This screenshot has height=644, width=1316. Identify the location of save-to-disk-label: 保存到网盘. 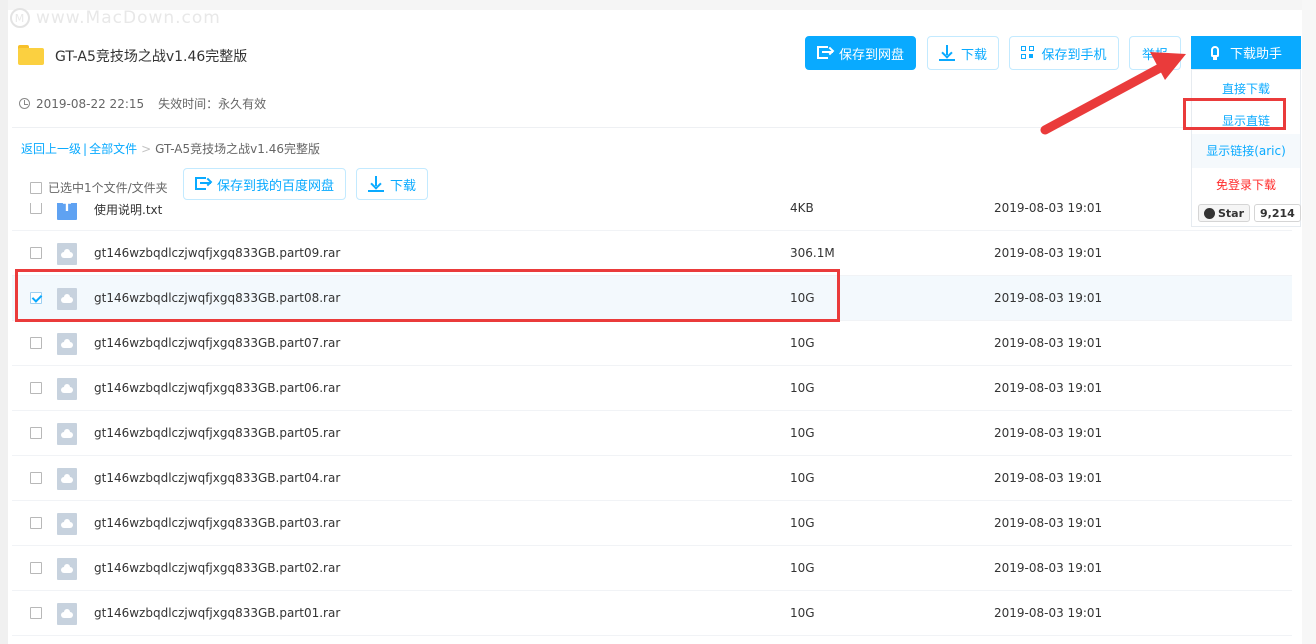
(871, 55).